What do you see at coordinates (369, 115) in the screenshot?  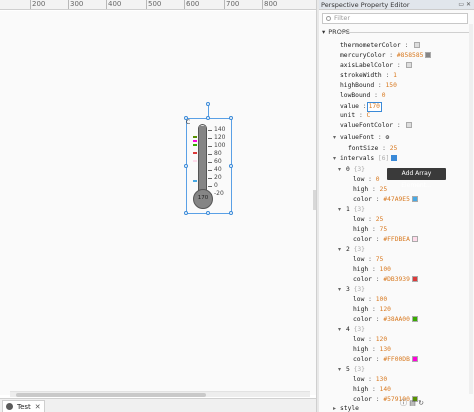 I see `prop-value: C` at bounding box center [369, 115].